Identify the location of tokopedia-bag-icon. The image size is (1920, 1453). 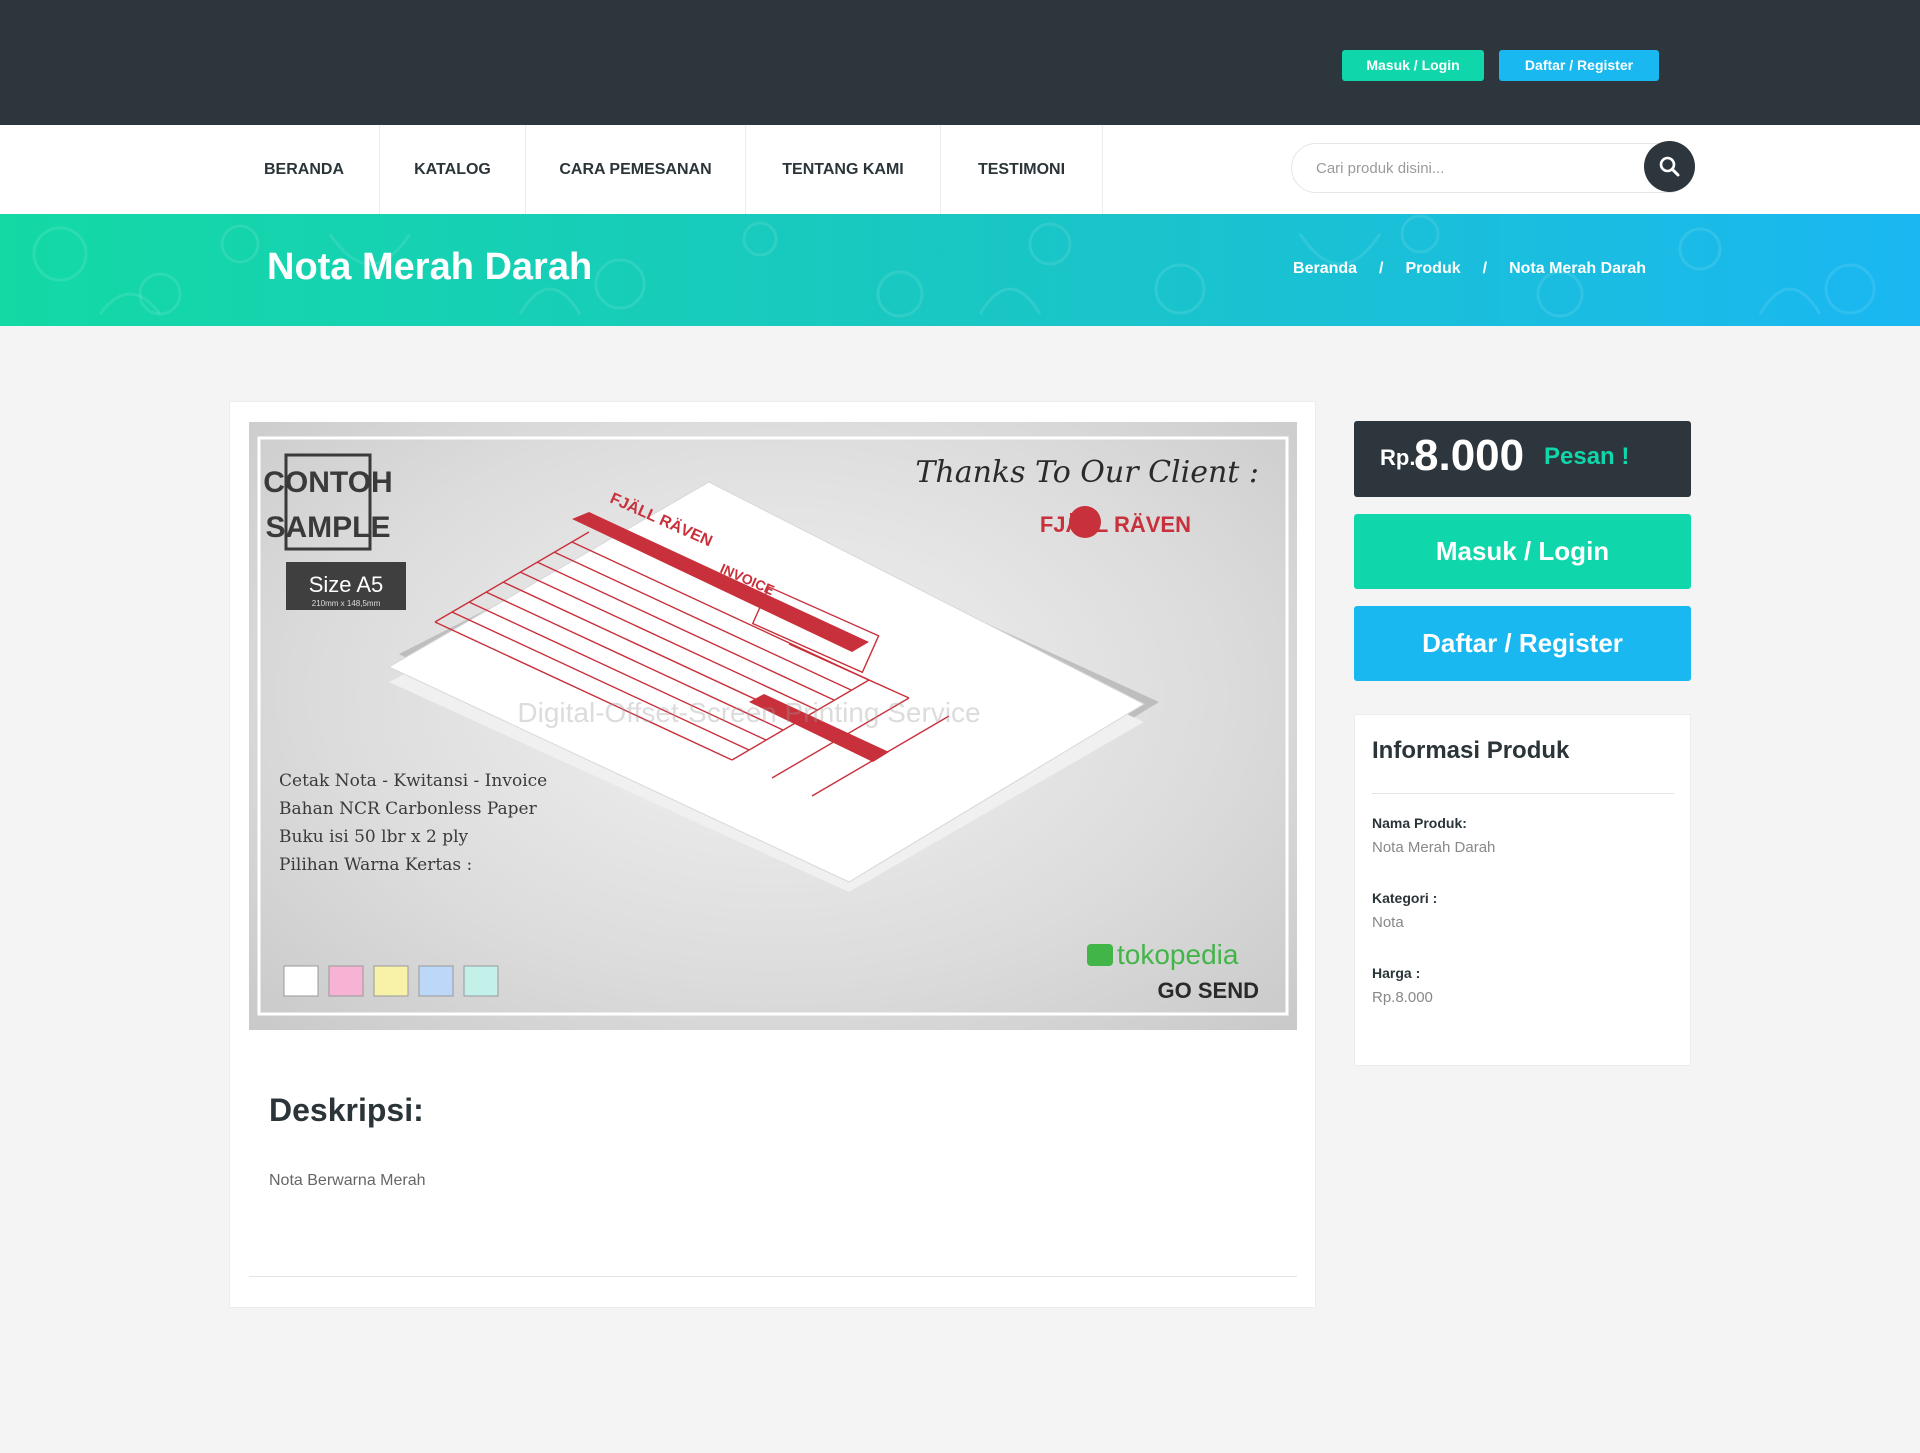
(1100, 955).